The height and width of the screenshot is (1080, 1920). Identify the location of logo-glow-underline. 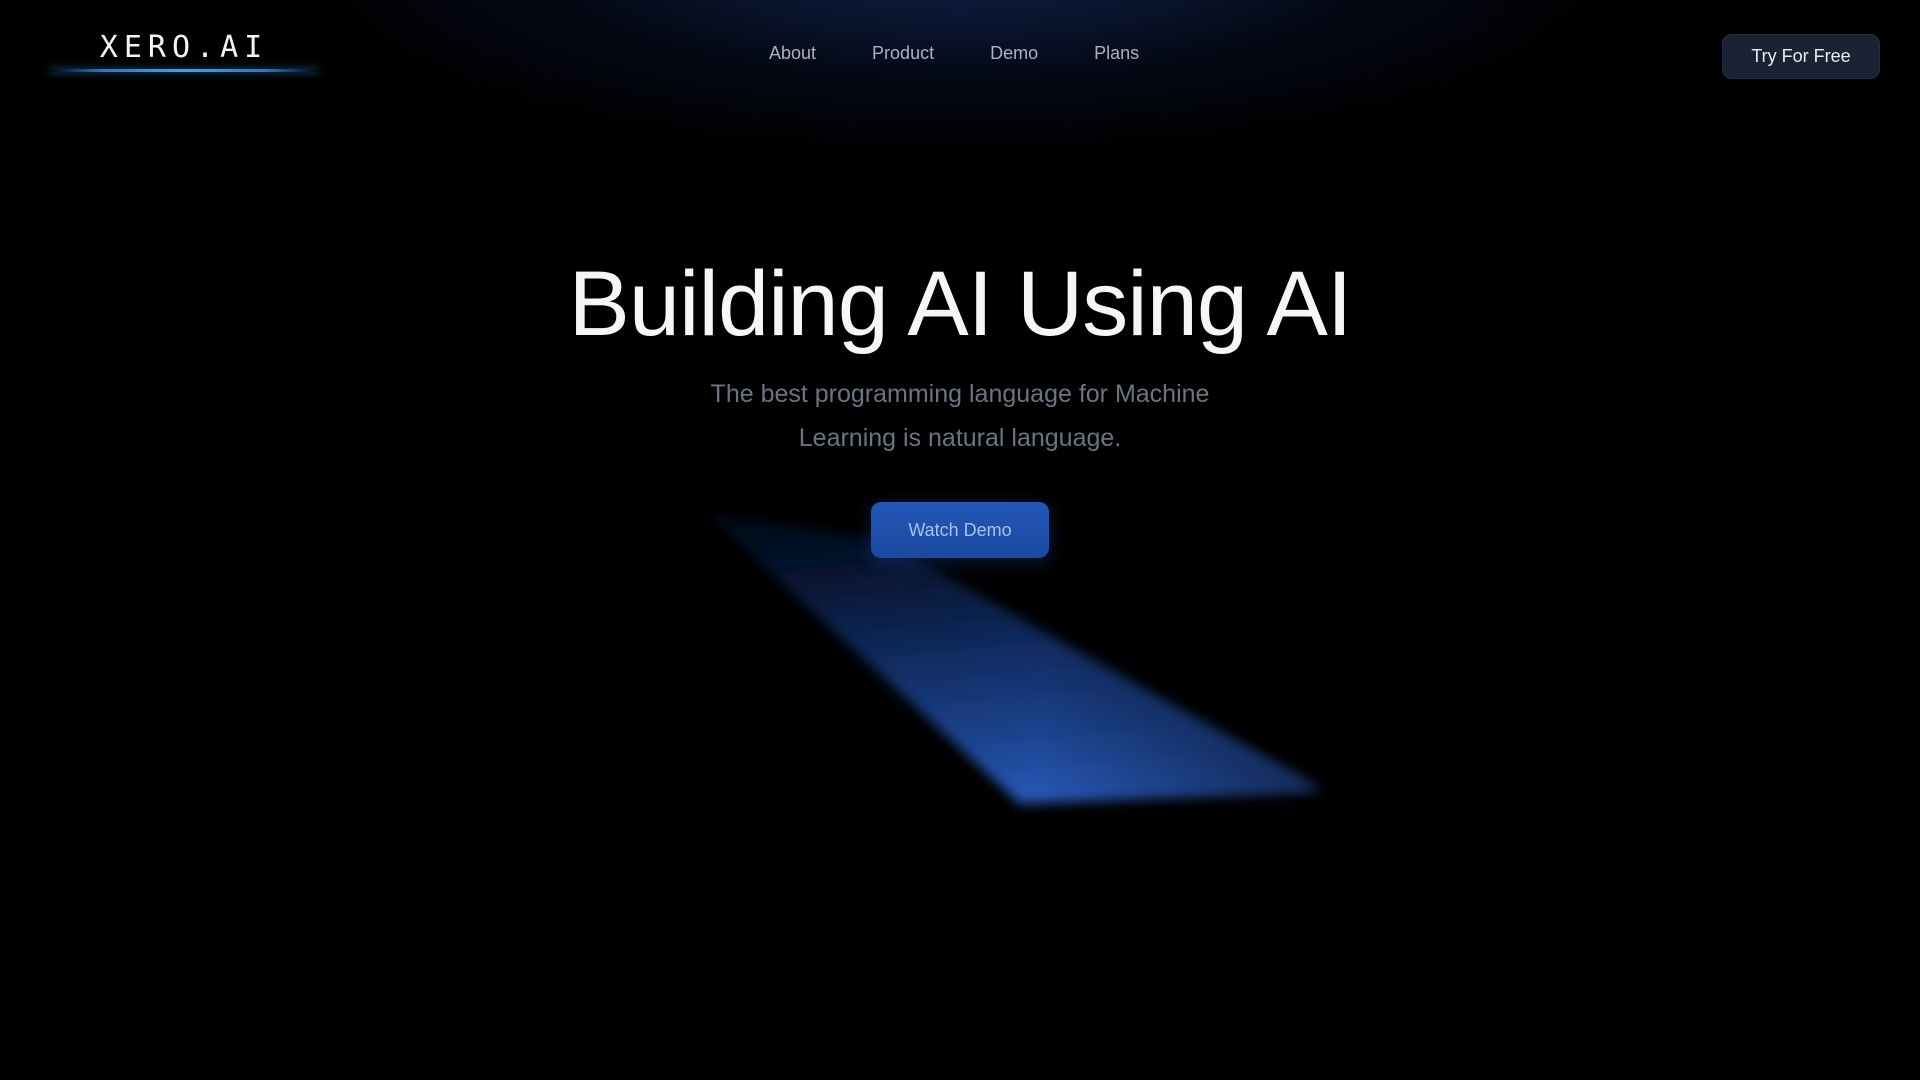
(184, 70).